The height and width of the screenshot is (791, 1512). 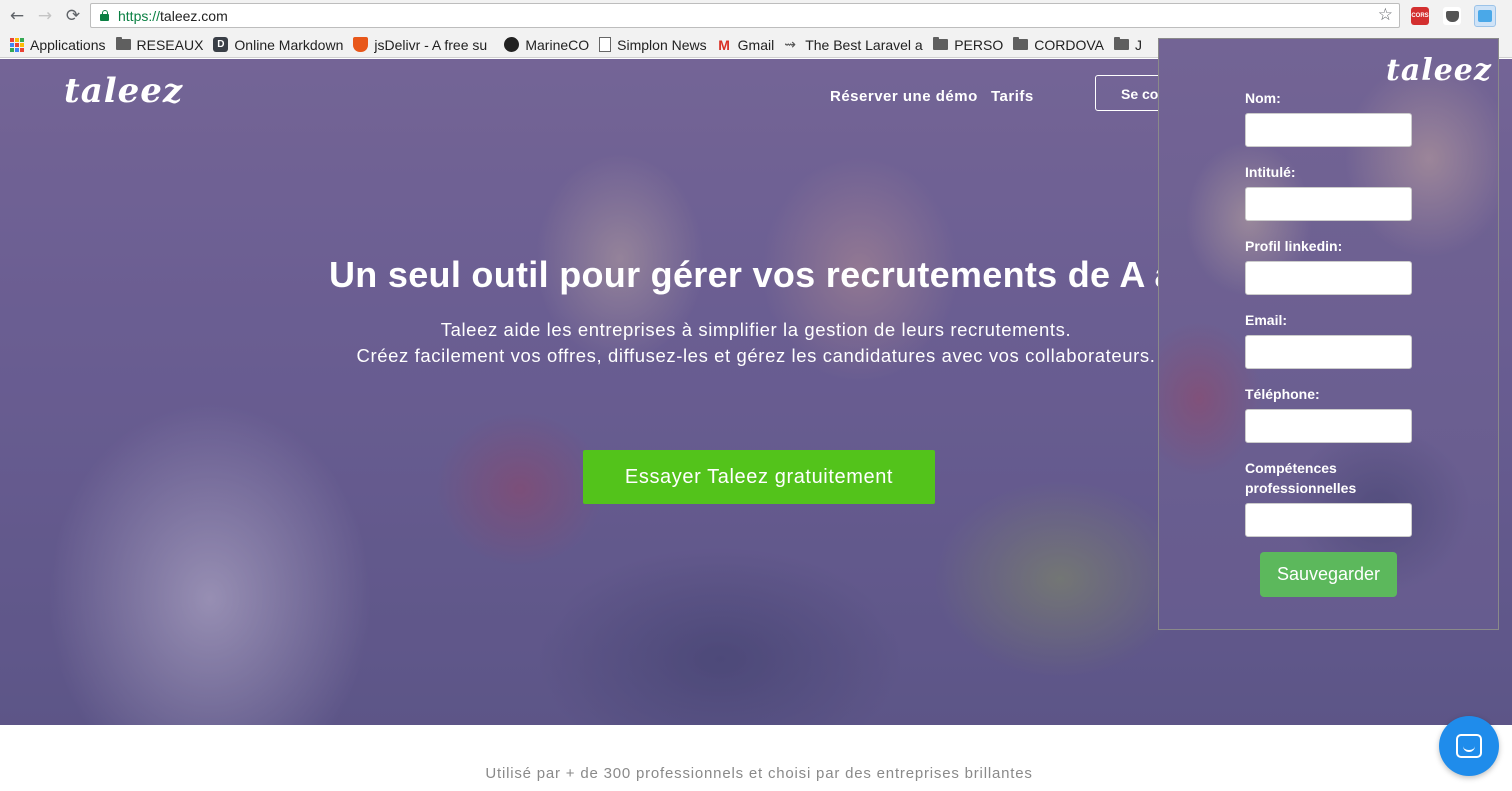 What do you see at coordinates (605, 44) in the screenshot?
I see `document-icon` at bounding box center [605, 44].